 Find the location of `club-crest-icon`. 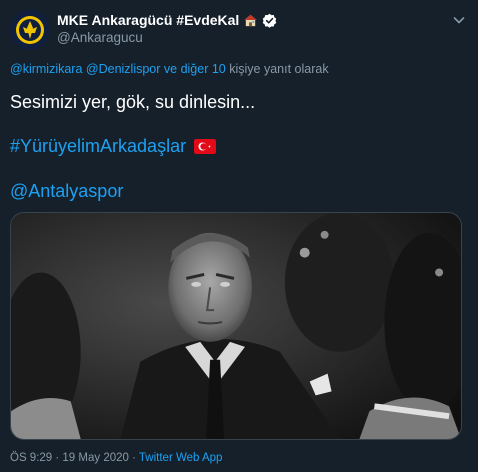

club-crest-icon is located at coordinates (30, 30).